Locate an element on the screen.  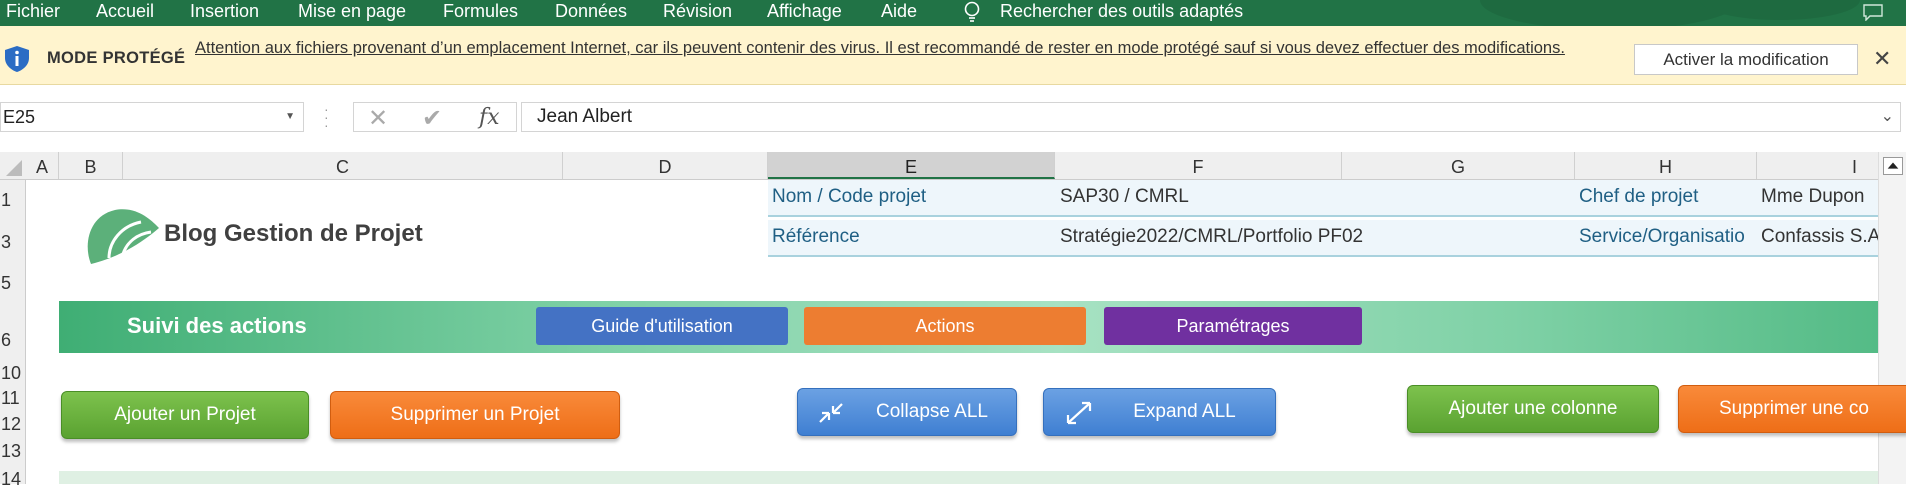
row-header-1: 1 is located at coordinates (13, 200).